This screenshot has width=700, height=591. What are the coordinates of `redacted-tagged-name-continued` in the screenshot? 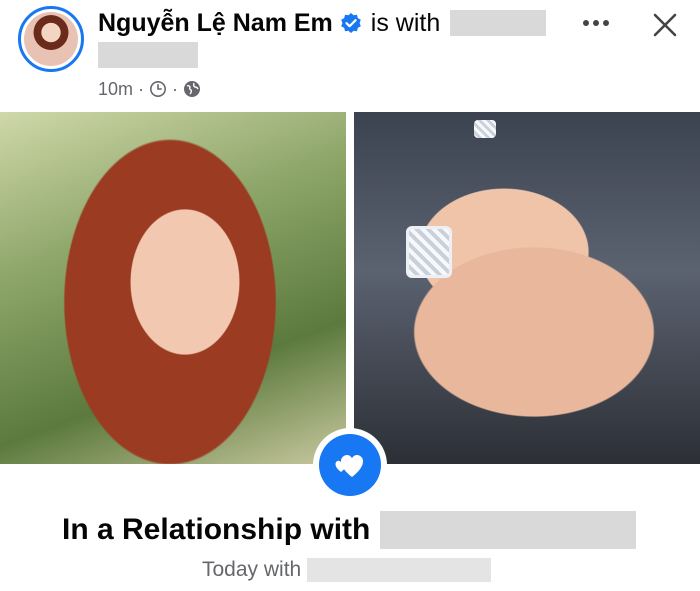 It's located at (148, 55).